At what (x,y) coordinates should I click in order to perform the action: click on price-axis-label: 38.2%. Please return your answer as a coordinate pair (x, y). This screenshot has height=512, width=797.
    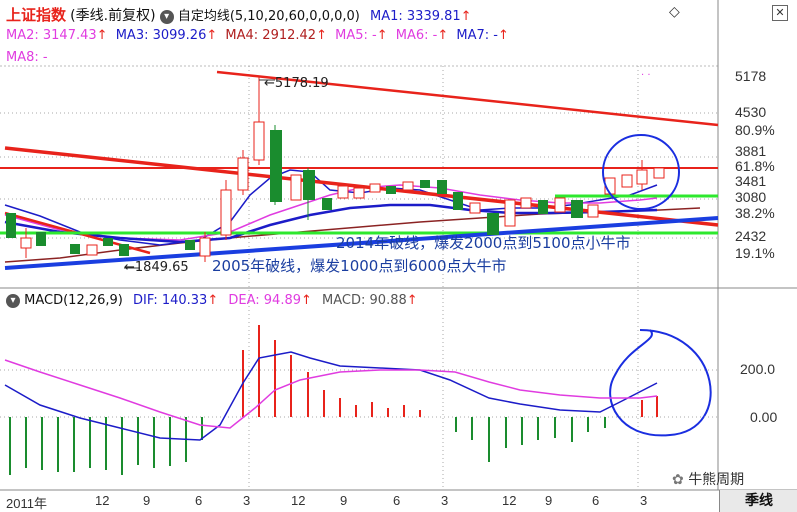
    Looking at the image, I should click on (755, 213).